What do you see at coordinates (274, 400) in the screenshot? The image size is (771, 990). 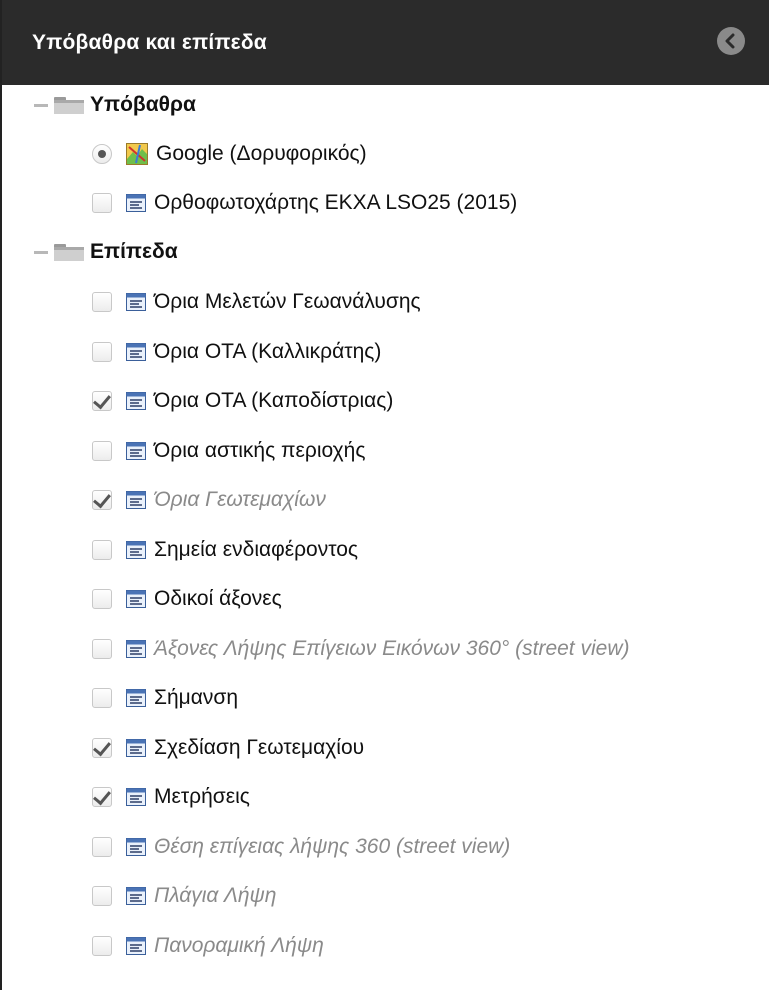 I see `layer-label: Όρια ΟΤΑ (Καποδίστριας)` at bounding box center [274, 400].